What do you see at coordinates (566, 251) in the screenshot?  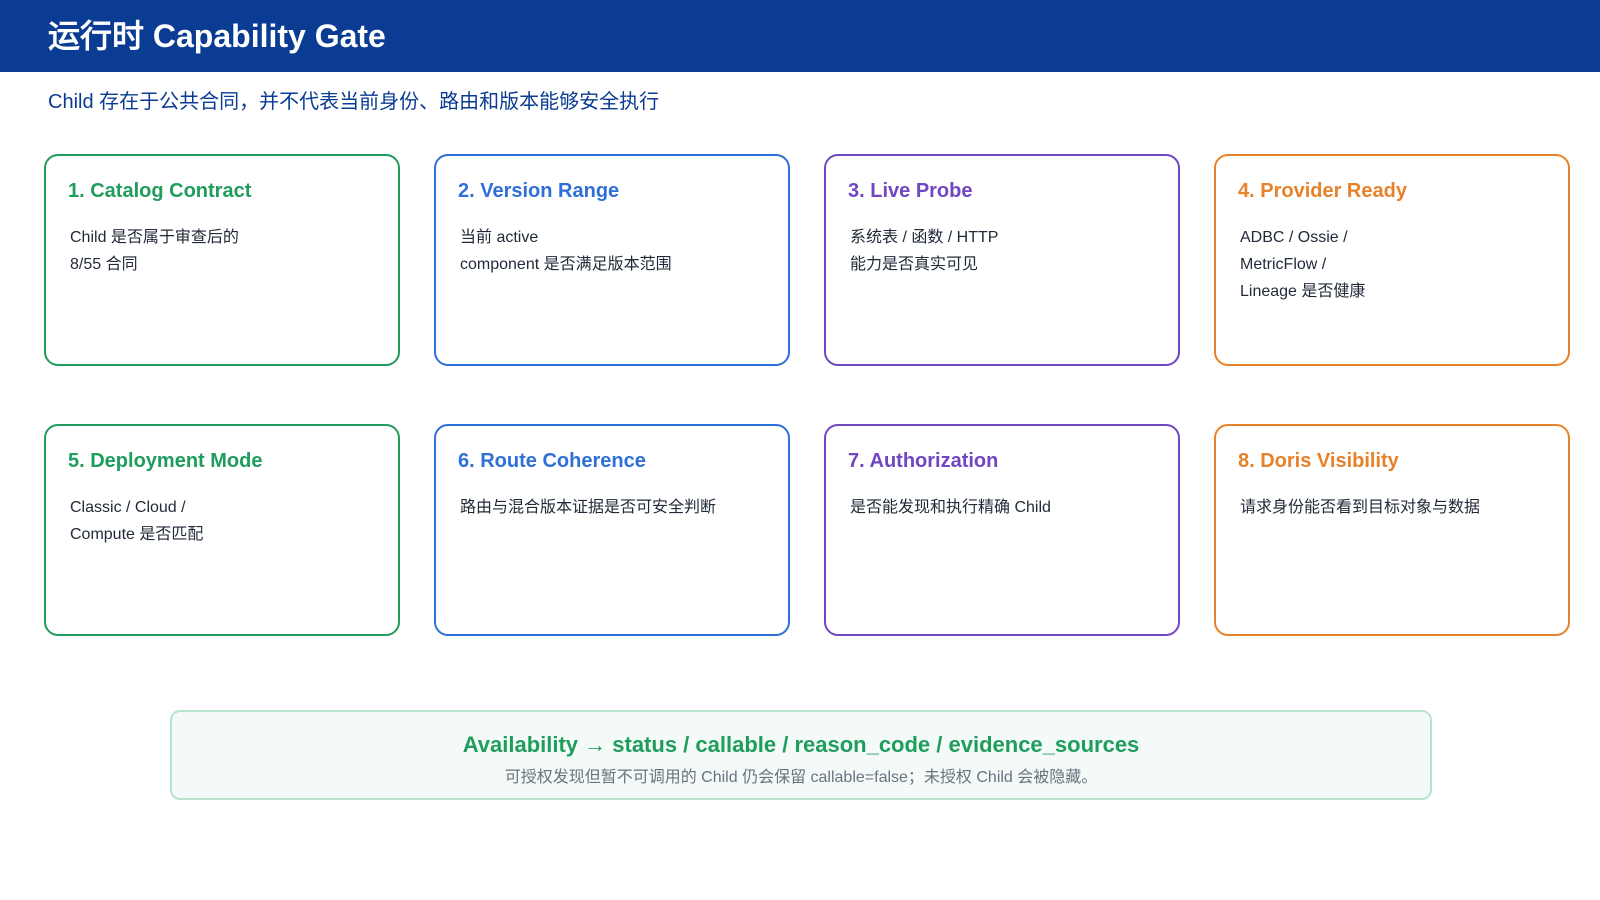 I see `gate-card-body: 当前 active component 是否满足版本范围` at bounding box center [566, 251].